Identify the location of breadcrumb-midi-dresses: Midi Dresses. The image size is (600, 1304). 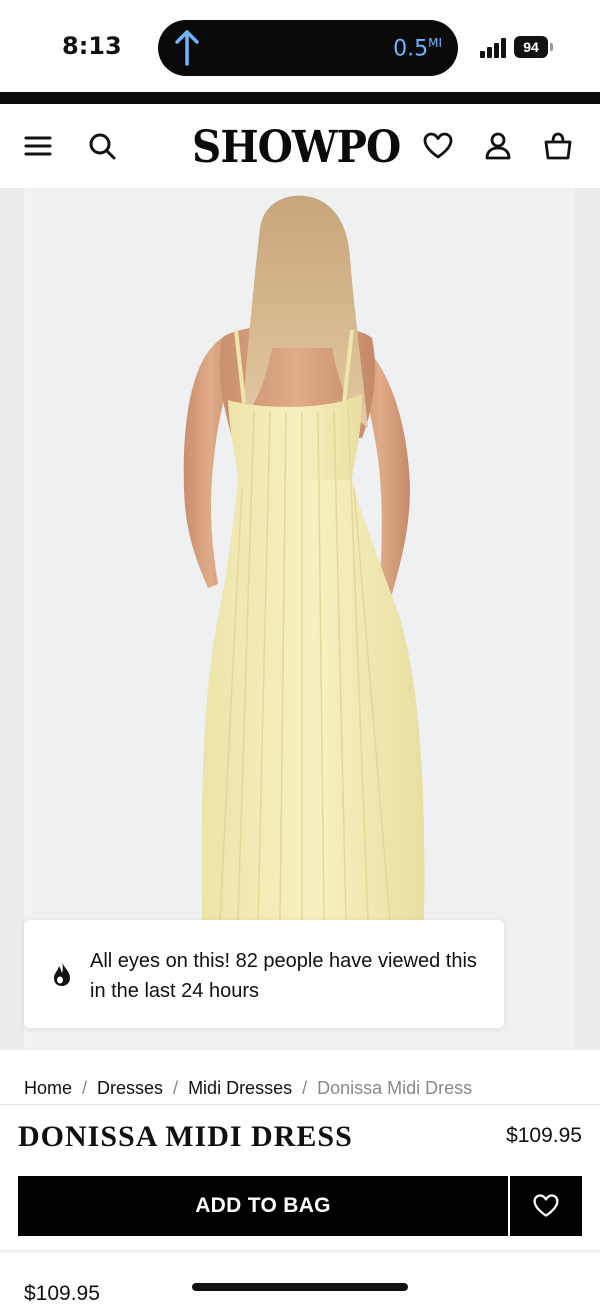
(240, 1088).